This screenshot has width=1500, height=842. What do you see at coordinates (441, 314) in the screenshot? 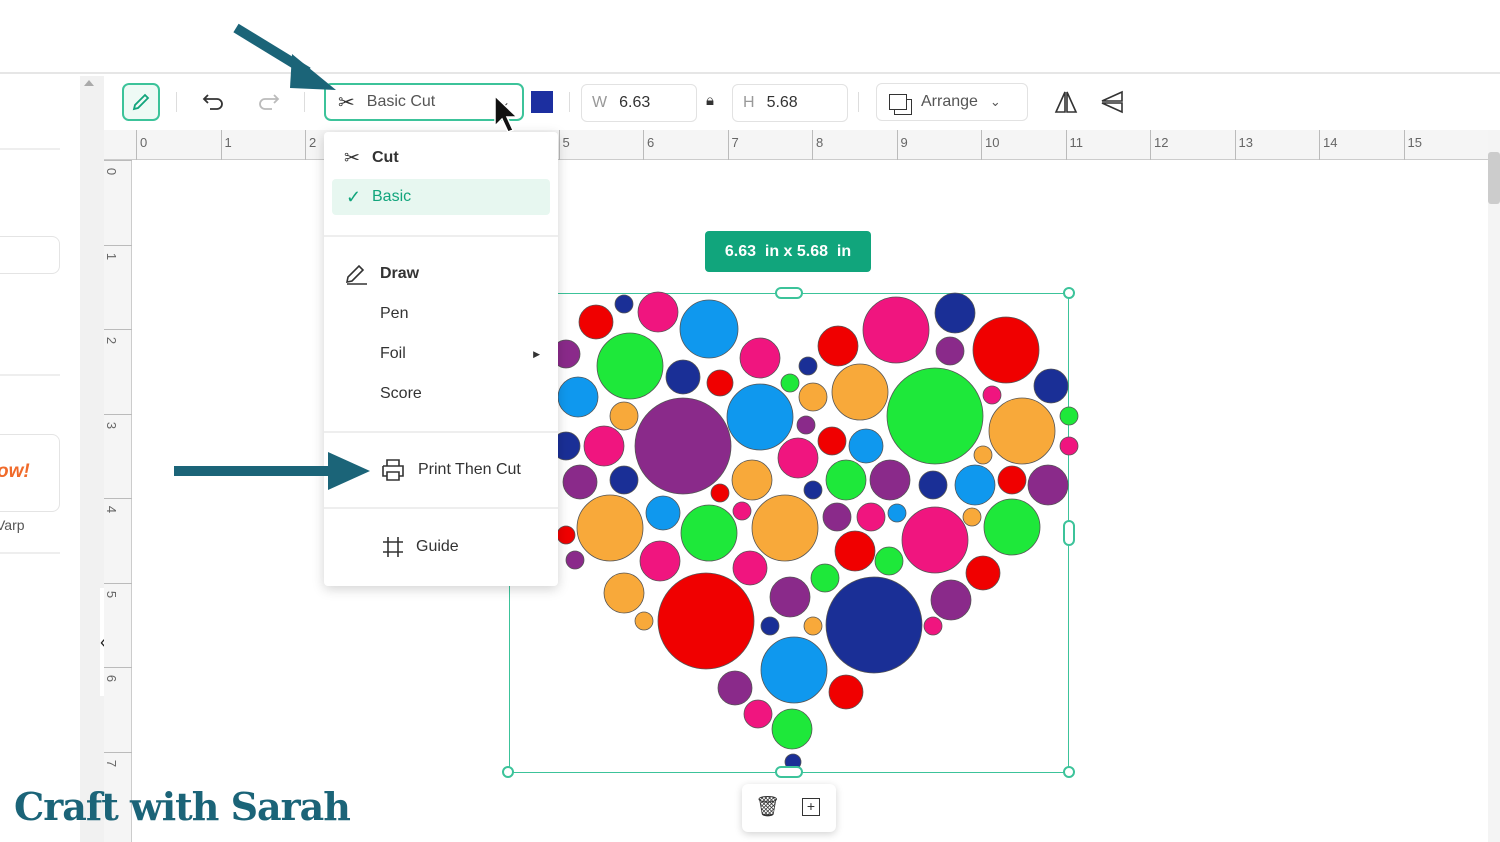
I see `menu-item-pen: Pen` at bounding box center [441, 314].